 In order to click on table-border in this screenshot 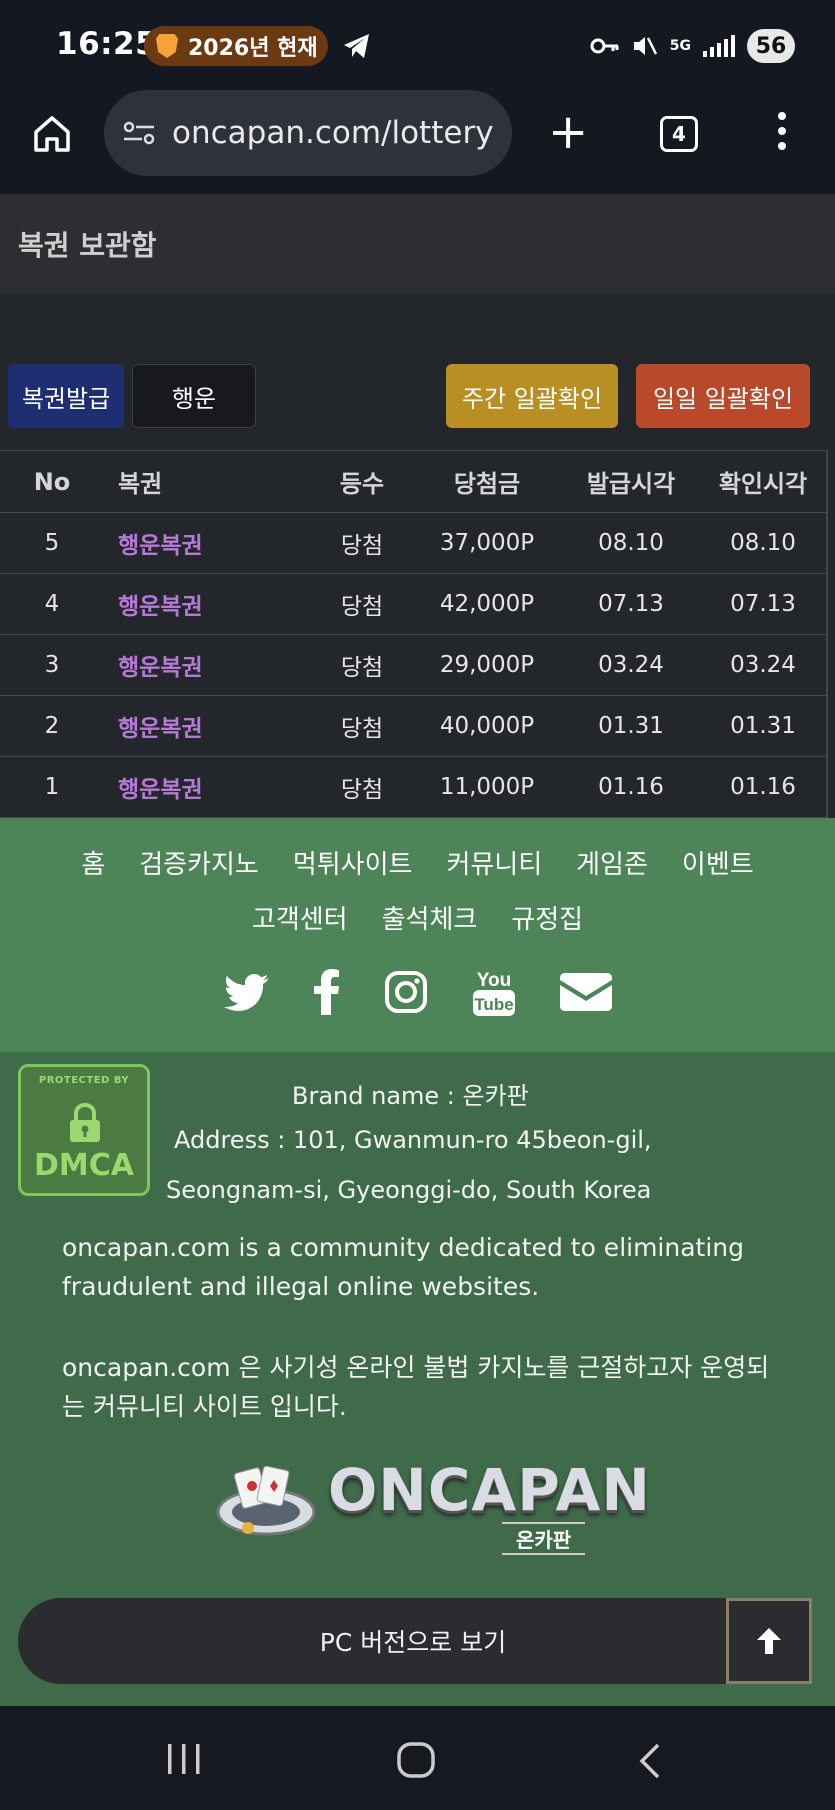, I will do `click(827, 637)`.